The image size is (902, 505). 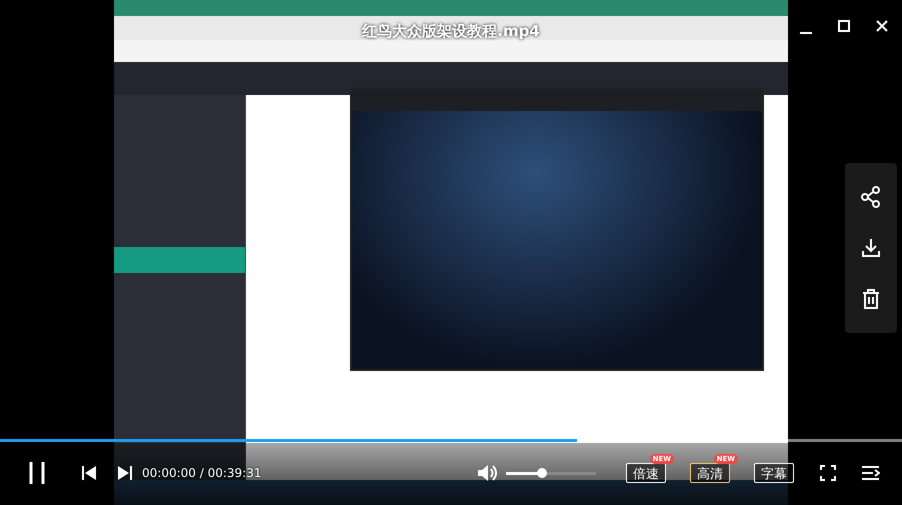 What do you see at coordinates (710, 473) in the screenshot?
I see `player-option-button: 高清` at bounding box center [710, 473].